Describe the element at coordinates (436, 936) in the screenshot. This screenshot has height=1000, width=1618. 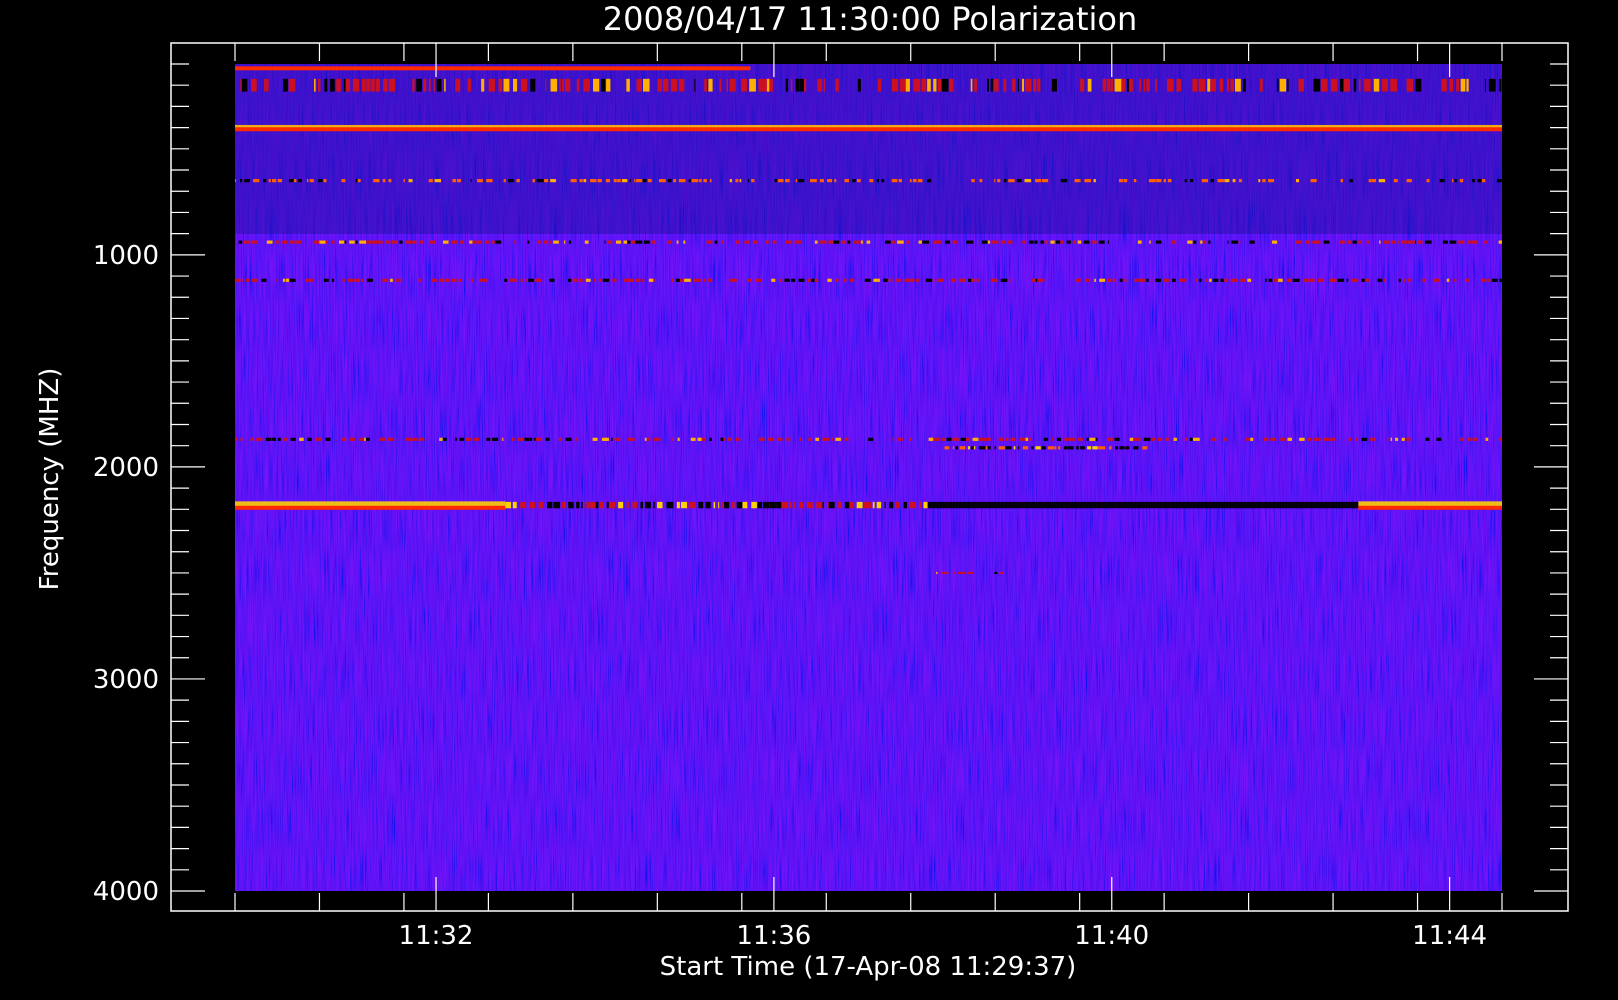
I see `x-tick-label: 11:32` at that location.